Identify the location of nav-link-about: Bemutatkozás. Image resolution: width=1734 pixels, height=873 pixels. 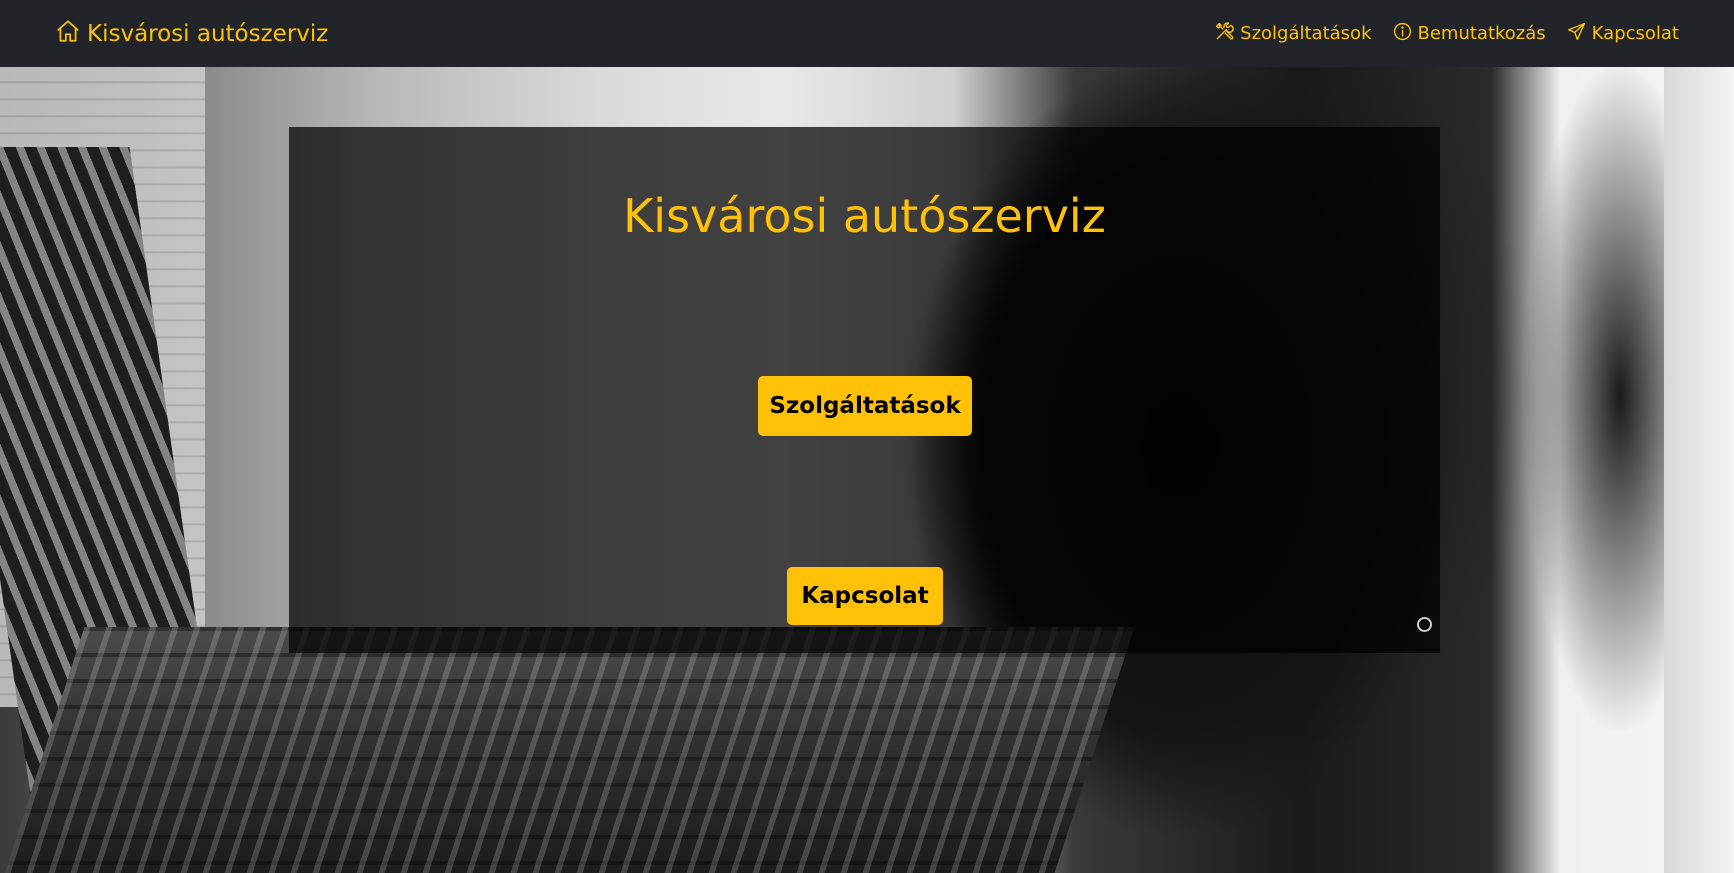
(1469, 34).